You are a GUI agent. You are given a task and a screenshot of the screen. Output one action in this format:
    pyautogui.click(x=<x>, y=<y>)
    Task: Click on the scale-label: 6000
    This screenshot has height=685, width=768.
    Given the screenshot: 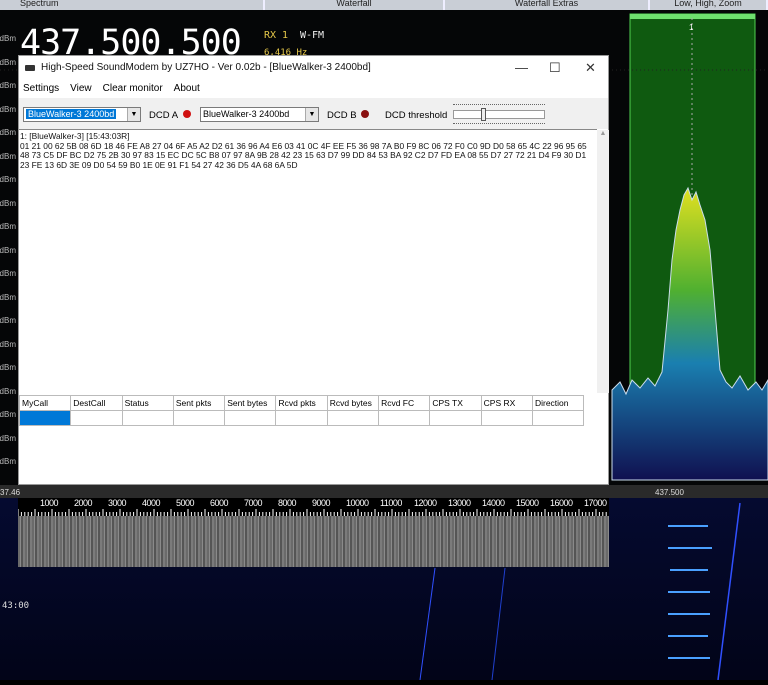 What is the action you would take?
    pyautogui.click(x=219, y=503)
    